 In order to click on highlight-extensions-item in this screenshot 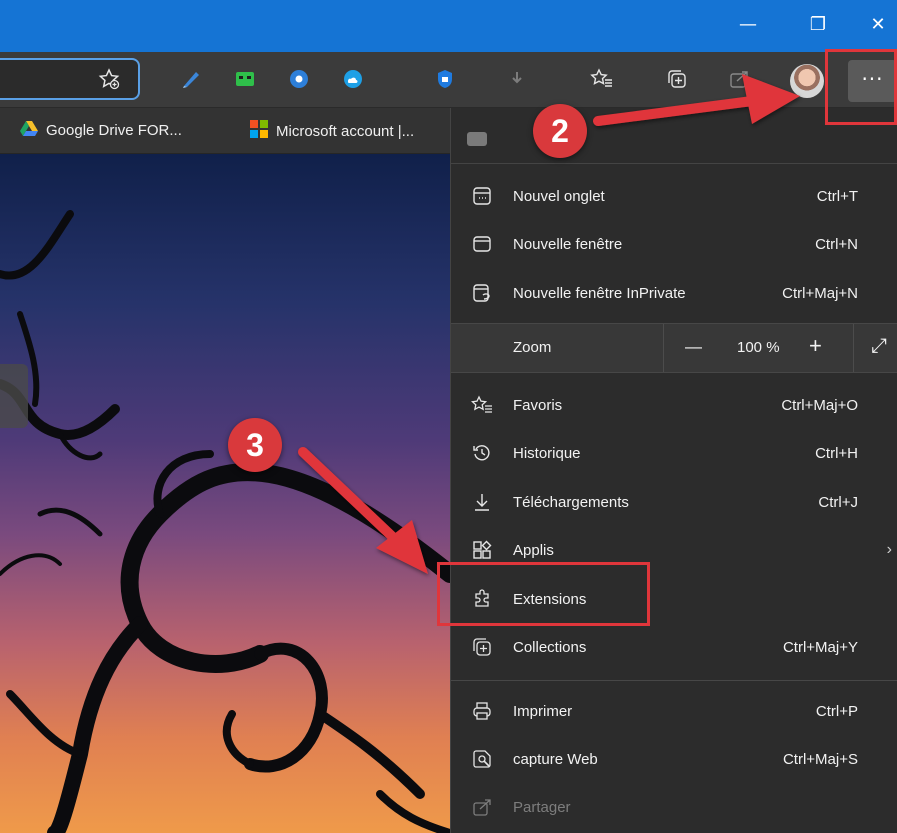, I will do `click(543, 594)`.